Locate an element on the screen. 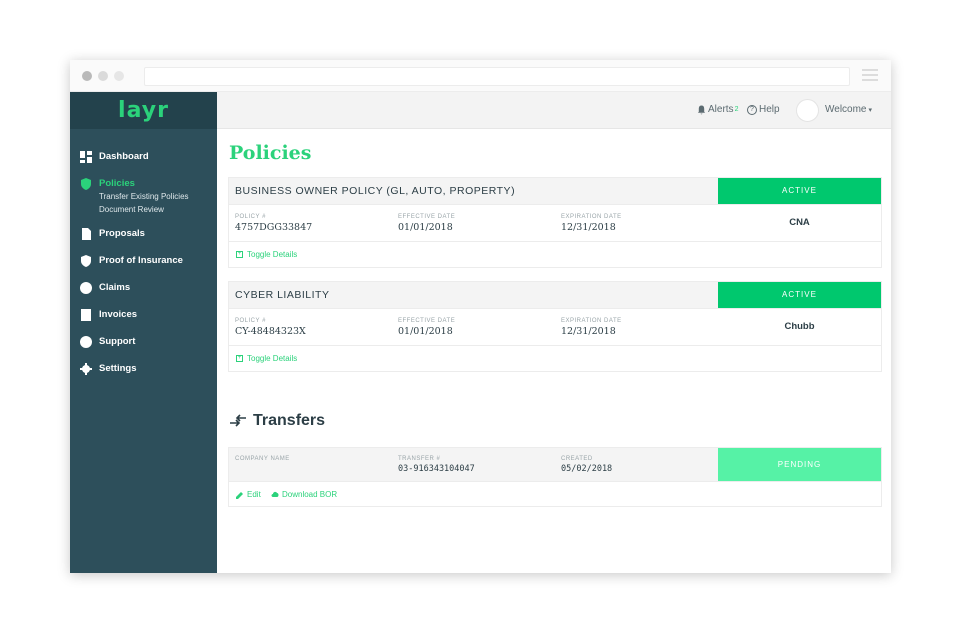  sidebar-item-label: Support is located at coordinates (117, 341).